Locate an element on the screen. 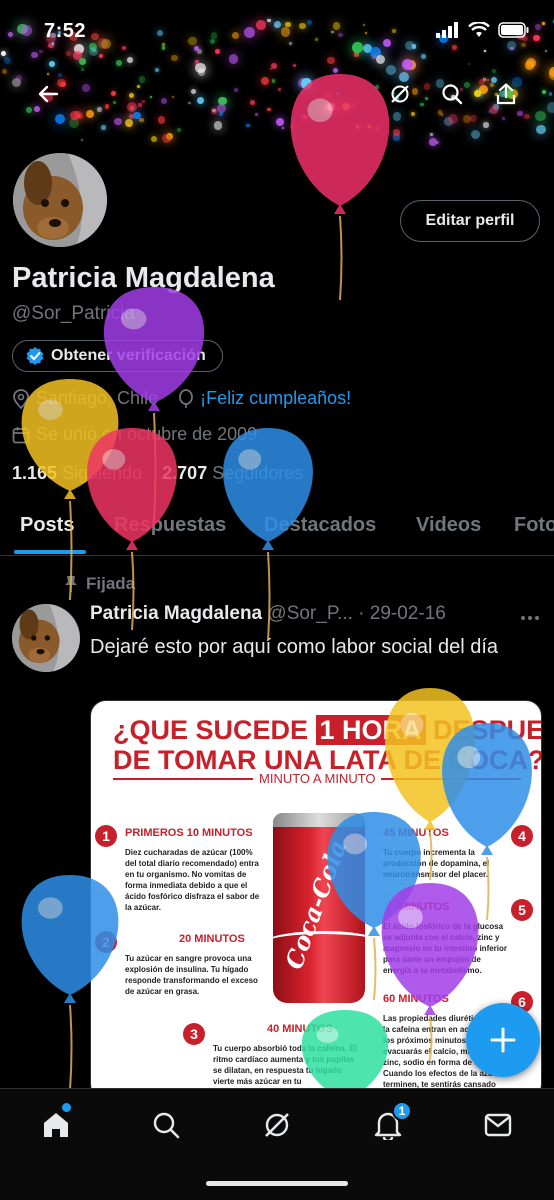 The image size is (554, 1200). compose-post-button is located at coordinates (503, 1040).